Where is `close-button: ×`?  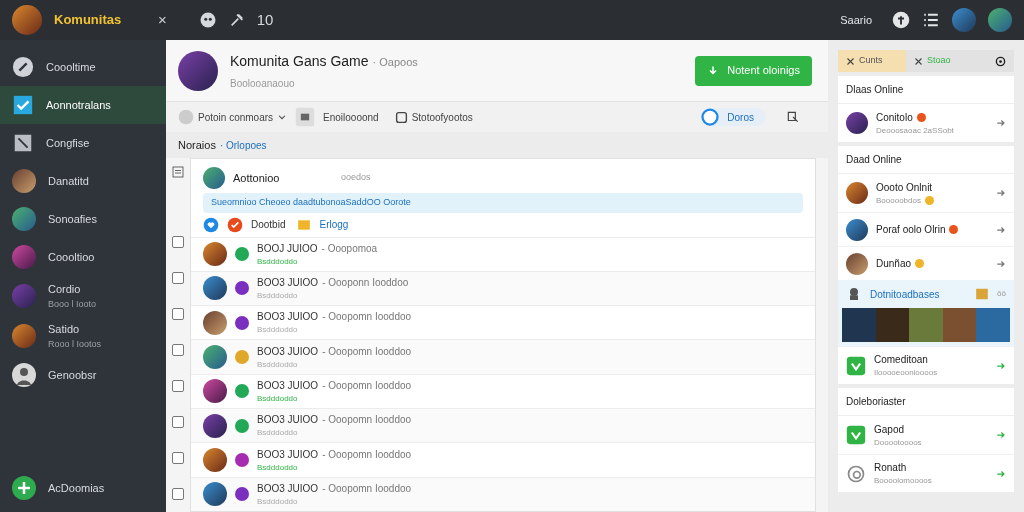
close-button: × is located at coordinates (162, 20).